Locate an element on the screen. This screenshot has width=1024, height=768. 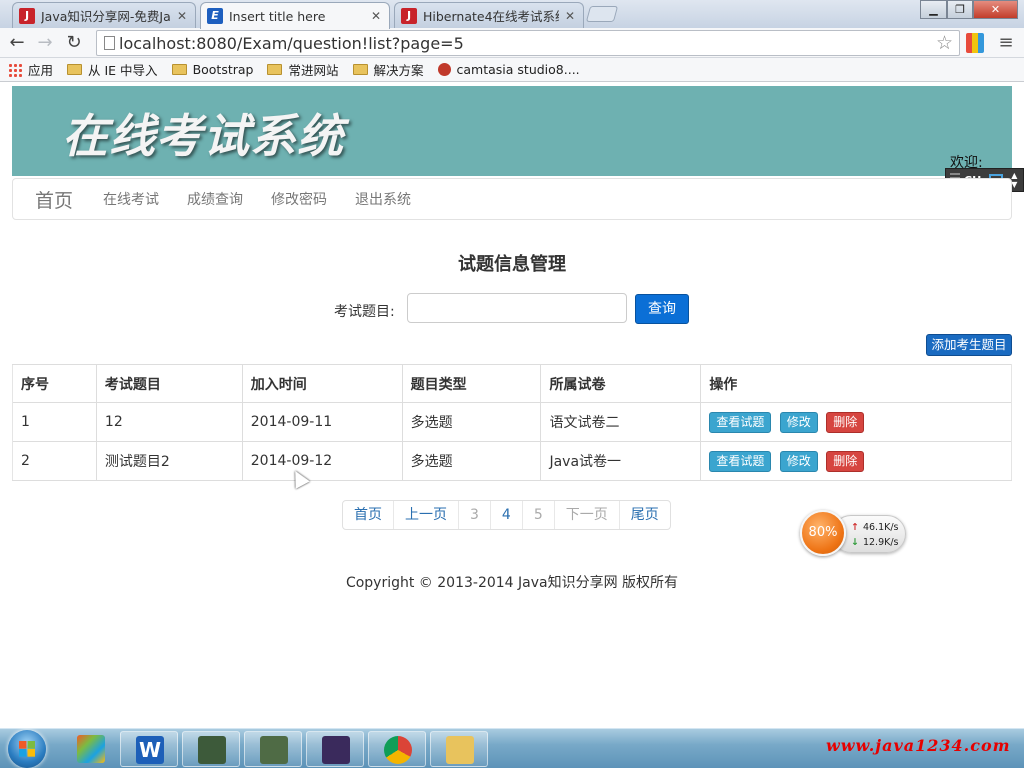
app-launcher-icon is located at coordinates (91, 749).